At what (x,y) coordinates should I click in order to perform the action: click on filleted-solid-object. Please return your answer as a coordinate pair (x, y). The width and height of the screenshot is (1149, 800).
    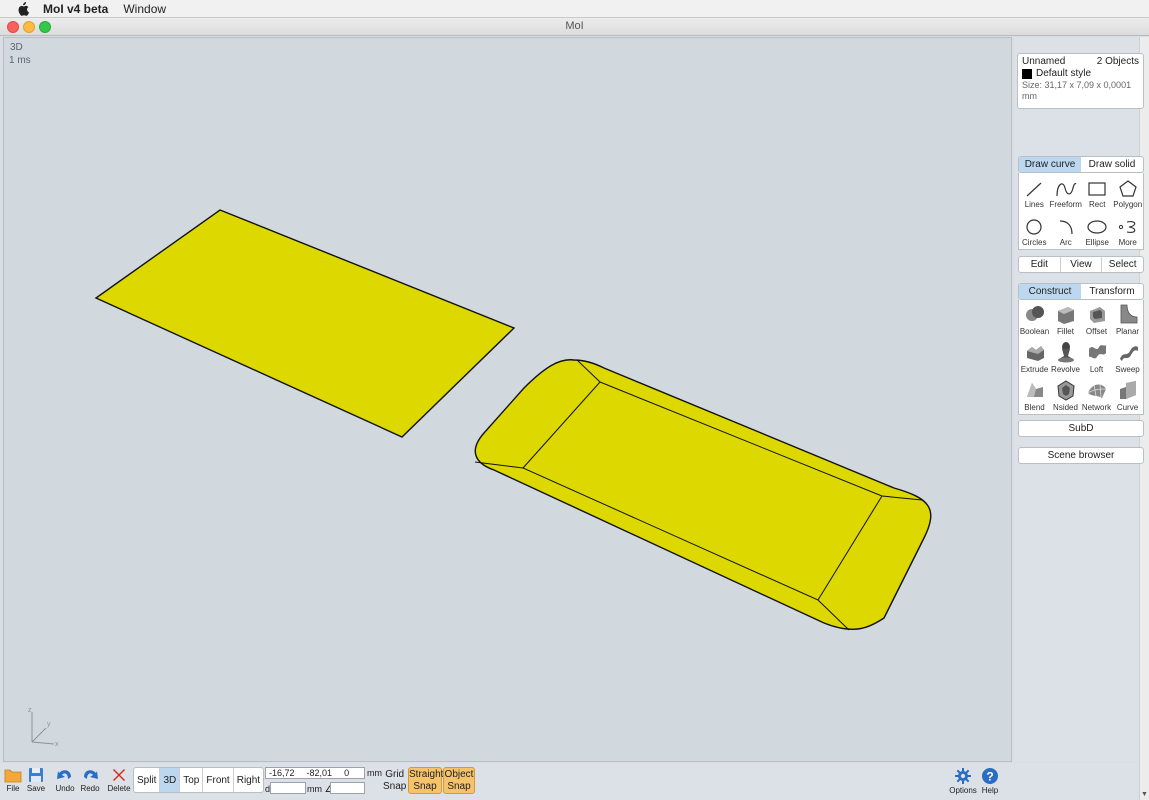
    Looking at the image, I should click on (703, 495).